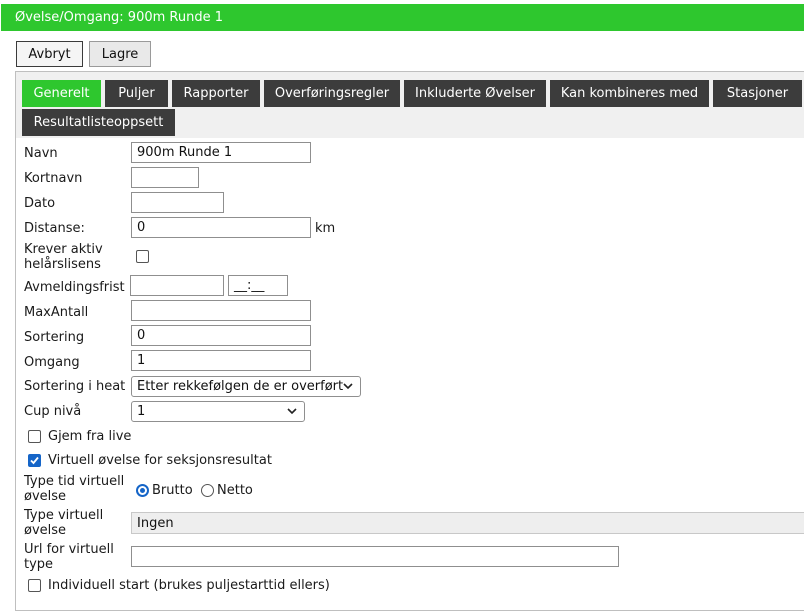 This screenshot has height=611, width=804. I want to click on navn-label: Navn, so click(41, 153).